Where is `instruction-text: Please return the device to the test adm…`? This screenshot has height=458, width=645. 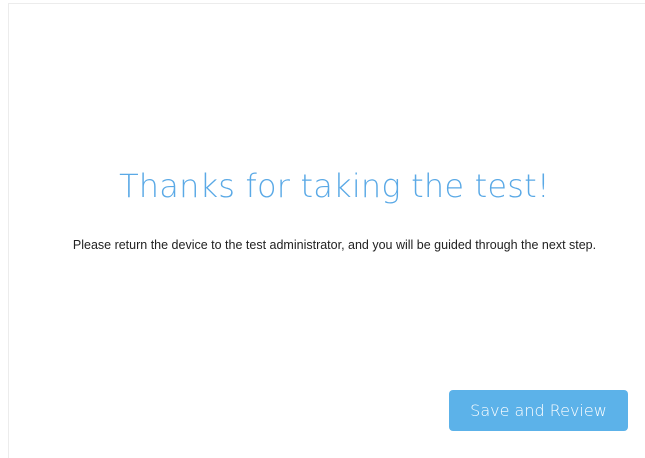
instruction-text: Please return the device to the test adm… is located at coordinates (334, 245).